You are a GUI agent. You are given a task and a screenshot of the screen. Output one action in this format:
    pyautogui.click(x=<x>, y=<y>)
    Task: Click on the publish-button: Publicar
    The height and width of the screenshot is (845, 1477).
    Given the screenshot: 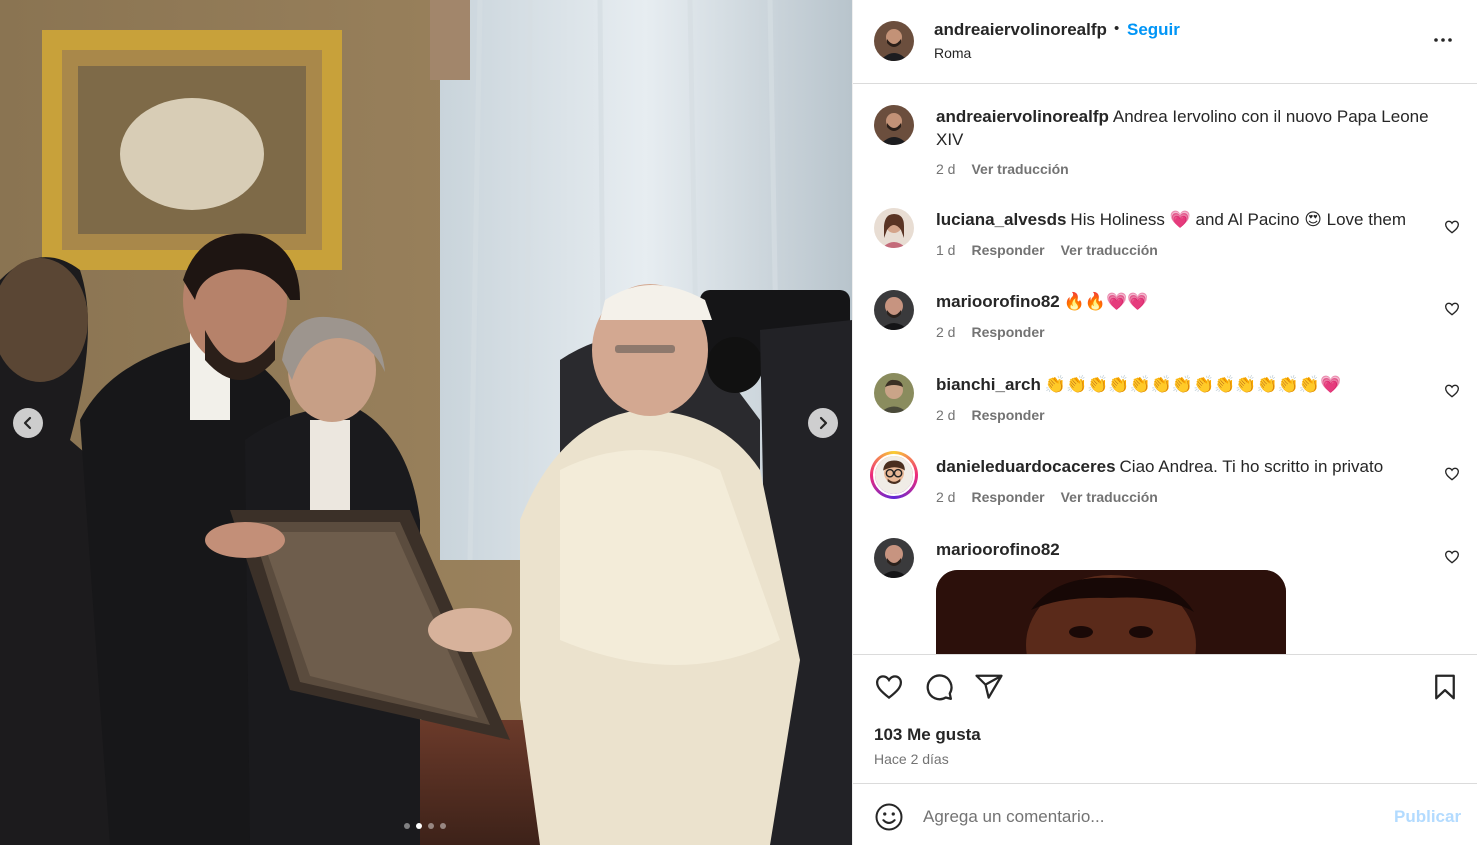 What is the action you would take?
    pyautogui.click(x=1427, y=817)
    